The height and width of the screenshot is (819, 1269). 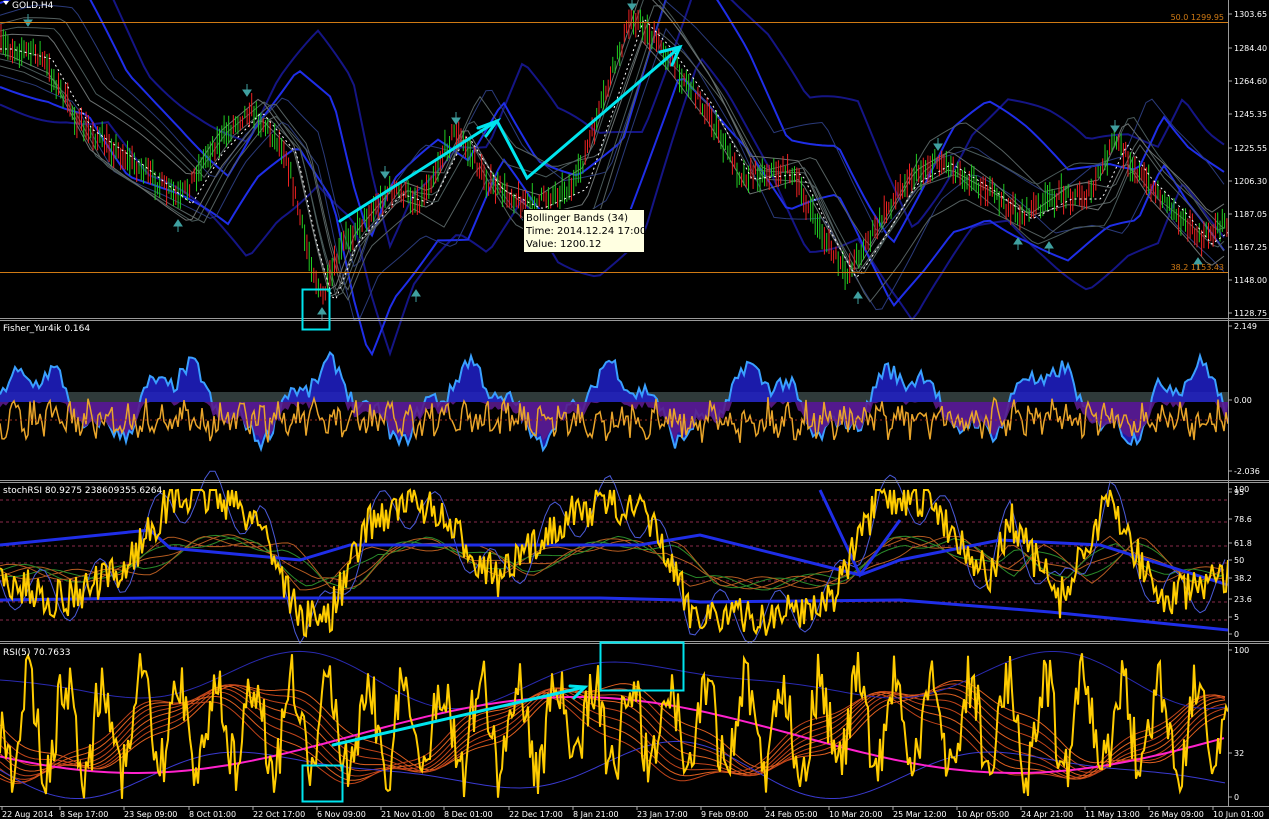 I want to click on axis-tick-label: 38.2, so click(x=1243, y=578).